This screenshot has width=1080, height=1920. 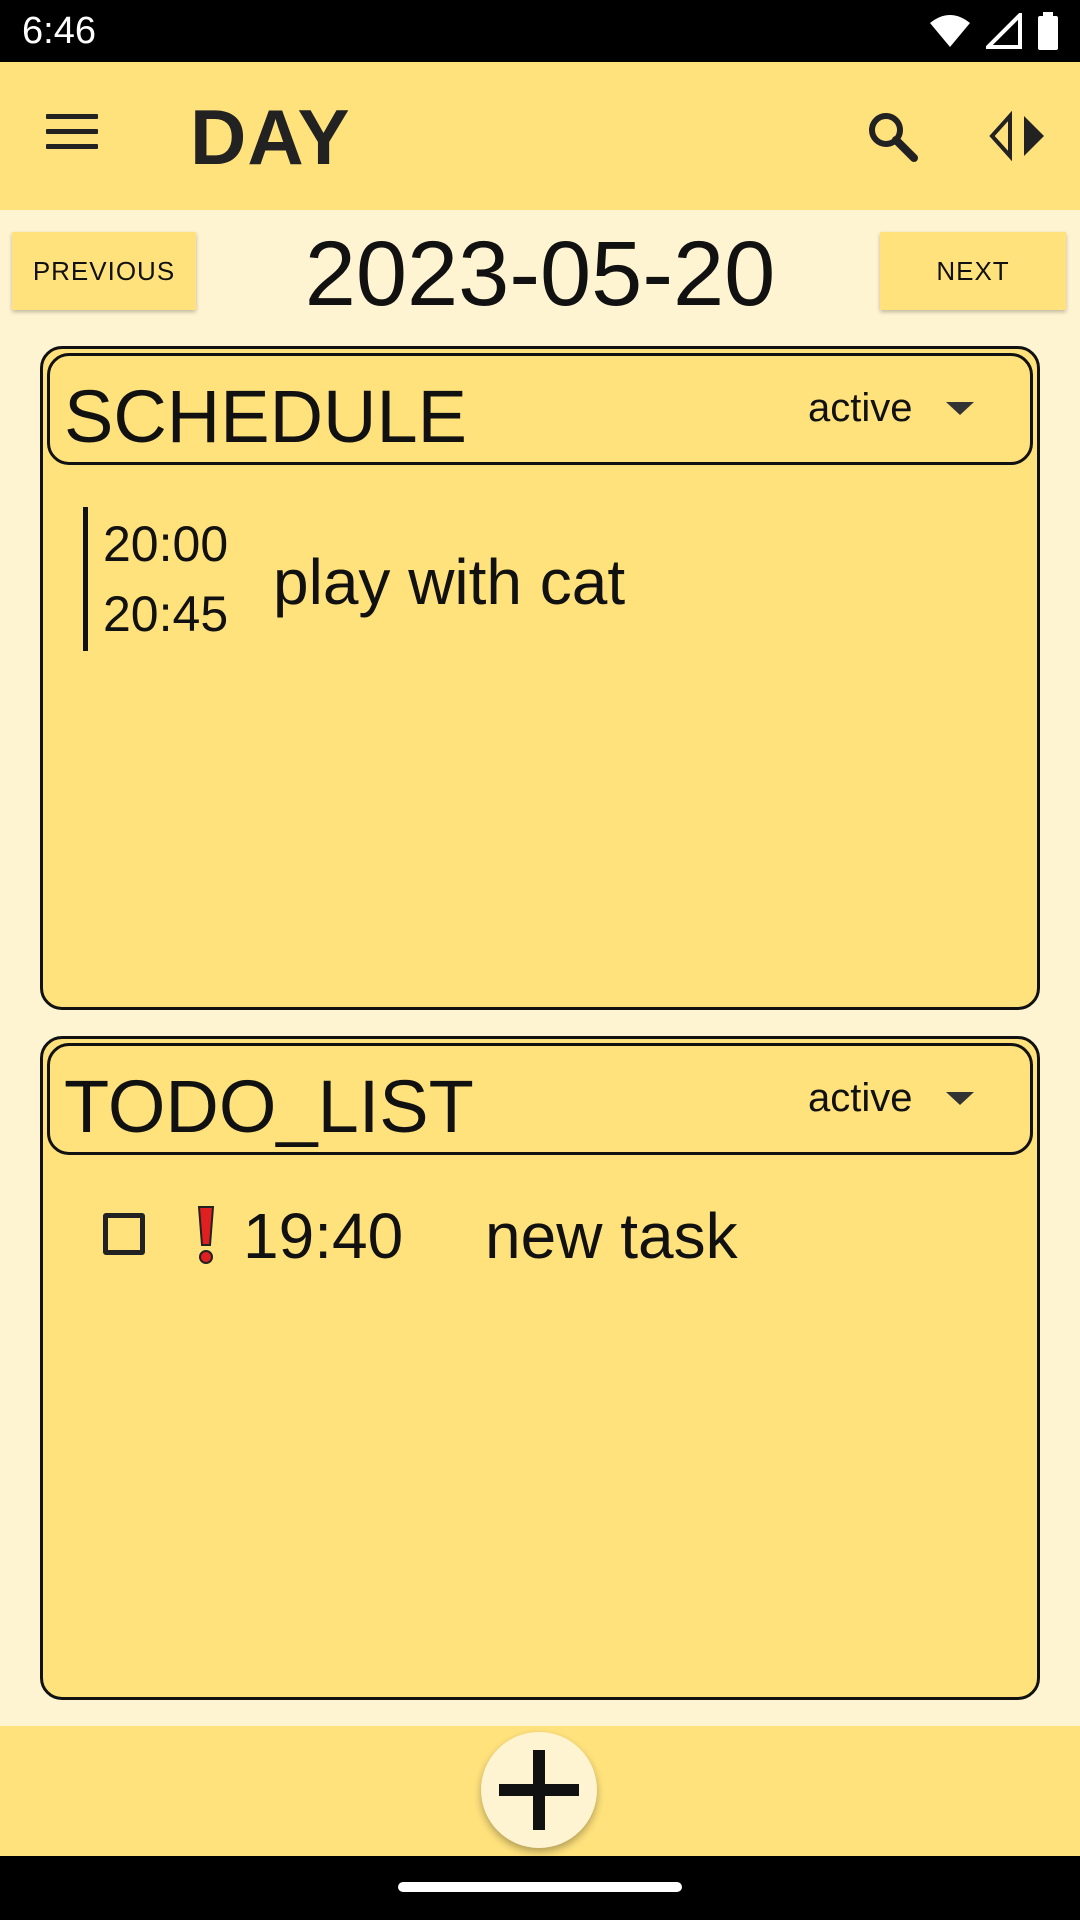 I want to click on previous-button: PREVIOUS, so click(x=104, y=271).